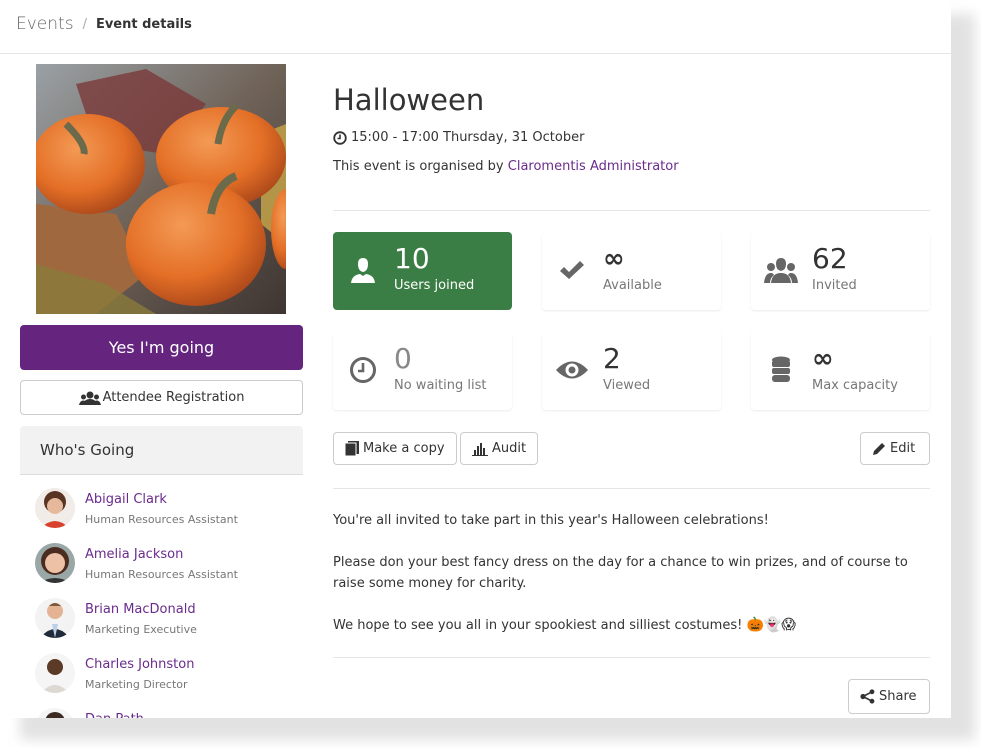 The height and width of the screenshot is (748, 981). What do you see at coordinates (422, 371) in the screenshot?
I see `stat-waiting-list: 0 No waiting list` at bounding box center [422, 371].